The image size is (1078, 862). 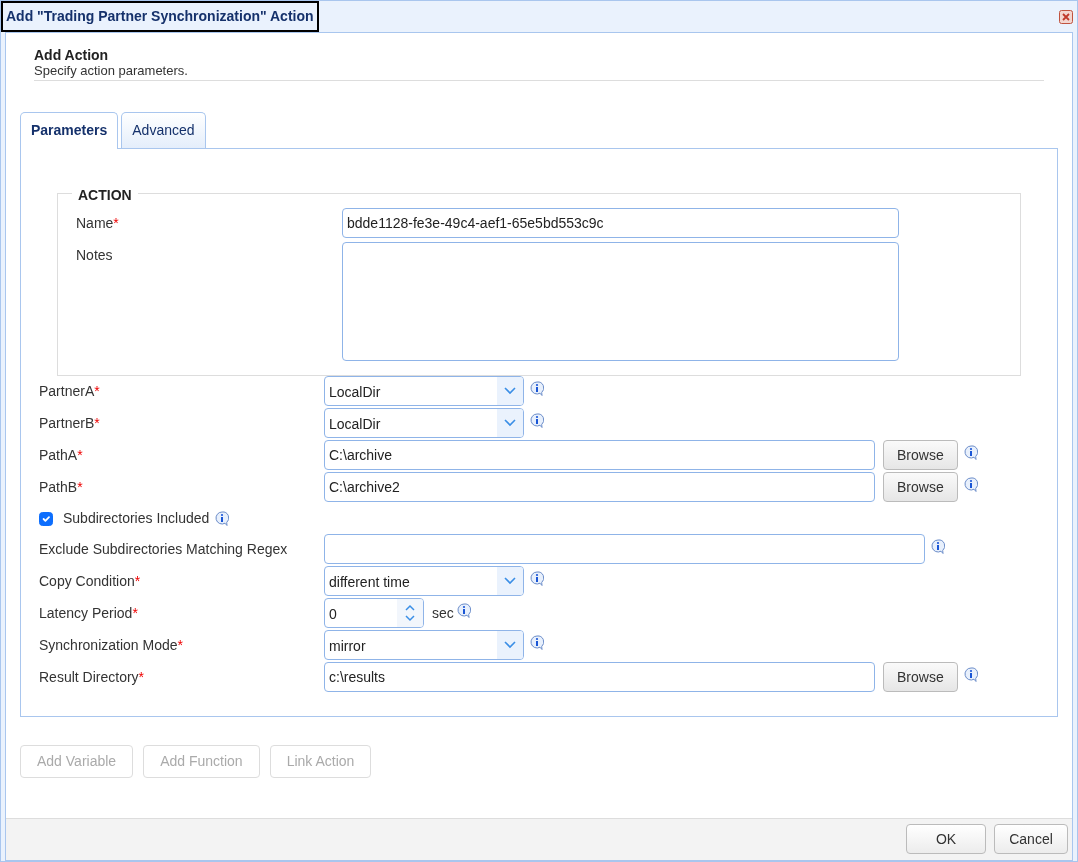 I want to click on dropdown: mirror, so click(x=424, y=645).